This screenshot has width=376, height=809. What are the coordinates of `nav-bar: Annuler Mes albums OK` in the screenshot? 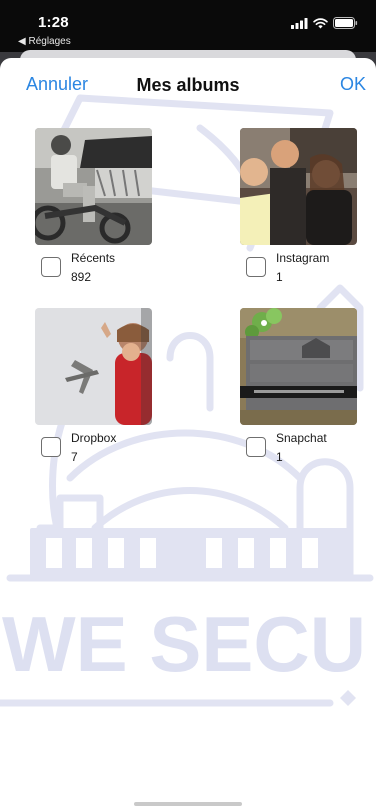 It's located at (188, 84).